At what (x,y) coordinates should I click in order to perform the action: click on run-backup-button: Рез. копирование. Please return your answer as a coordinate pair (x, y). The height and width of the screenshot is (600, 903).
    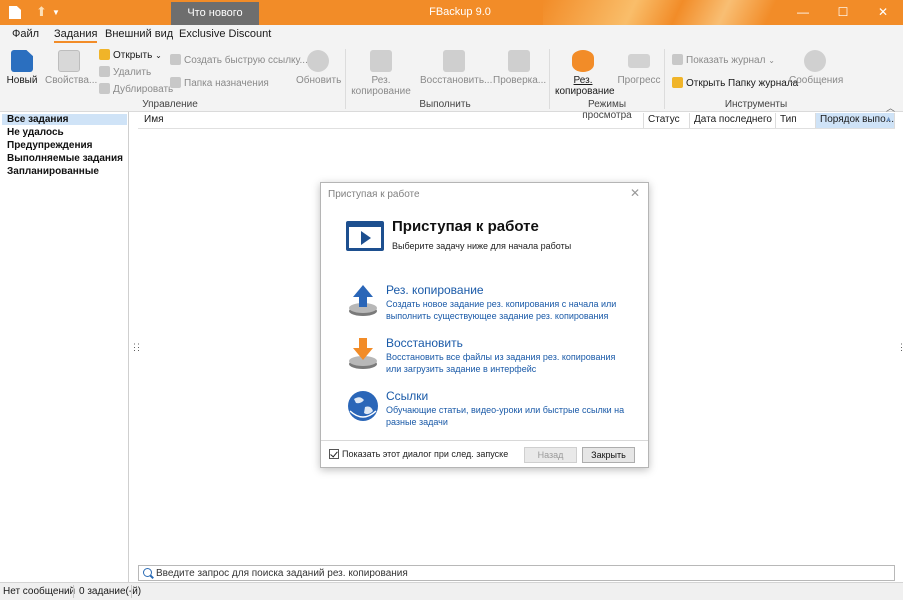
    Looking at the image, I should click on (381, 73).